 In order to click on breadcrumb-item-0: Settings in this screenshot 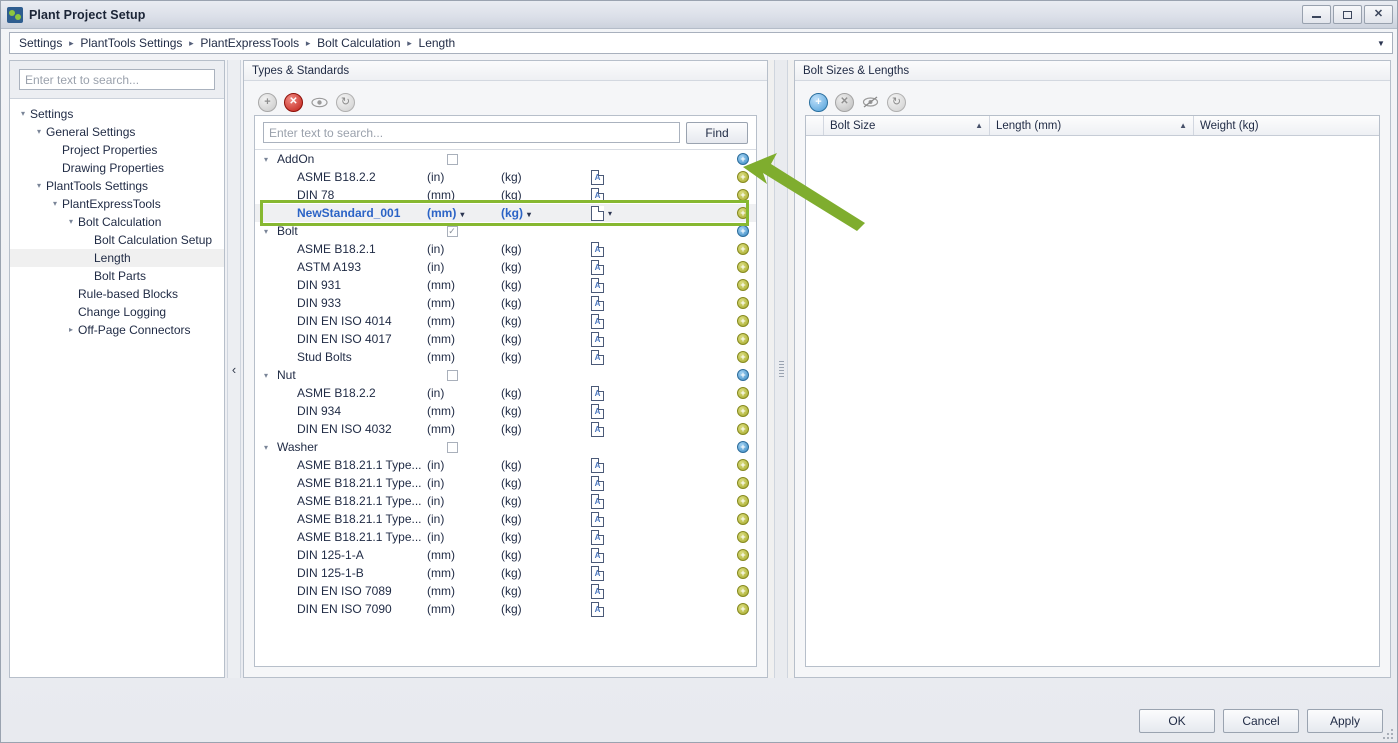, I will do `click(40, 43)`.